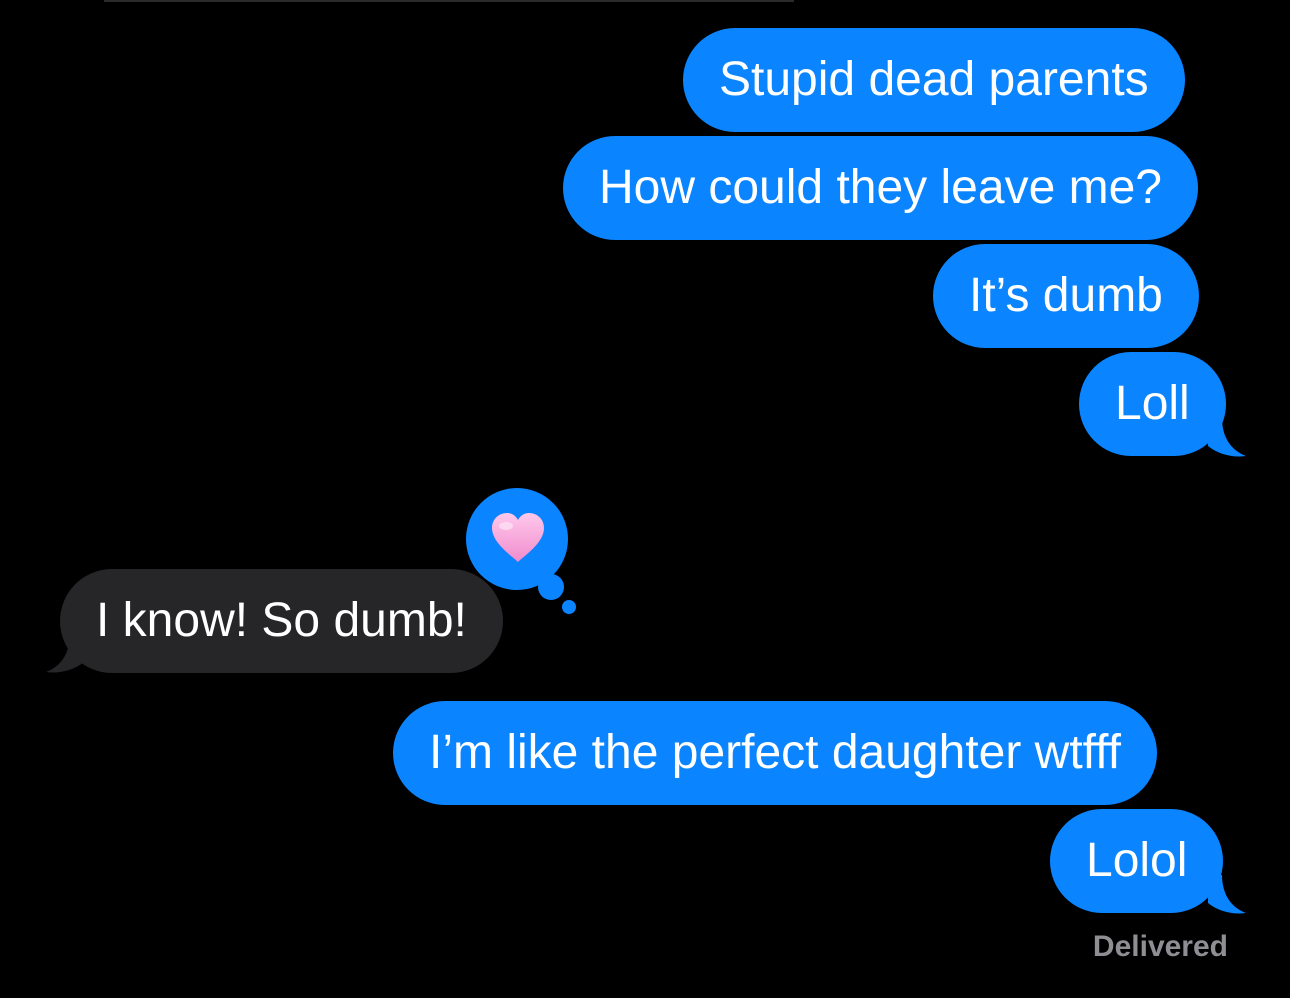  I want to click on message-bubble-sent: Loll, so click(1152, 404).